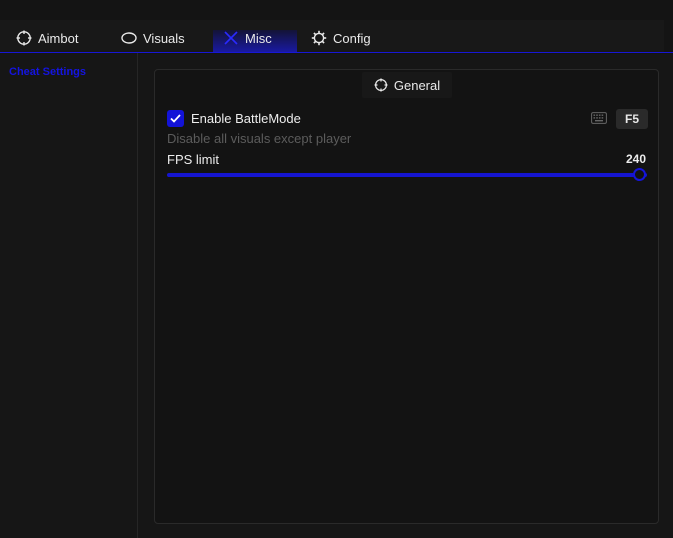 The image size is (673, 538). I want to click on hotkey-button: F5, so click(632, 119).